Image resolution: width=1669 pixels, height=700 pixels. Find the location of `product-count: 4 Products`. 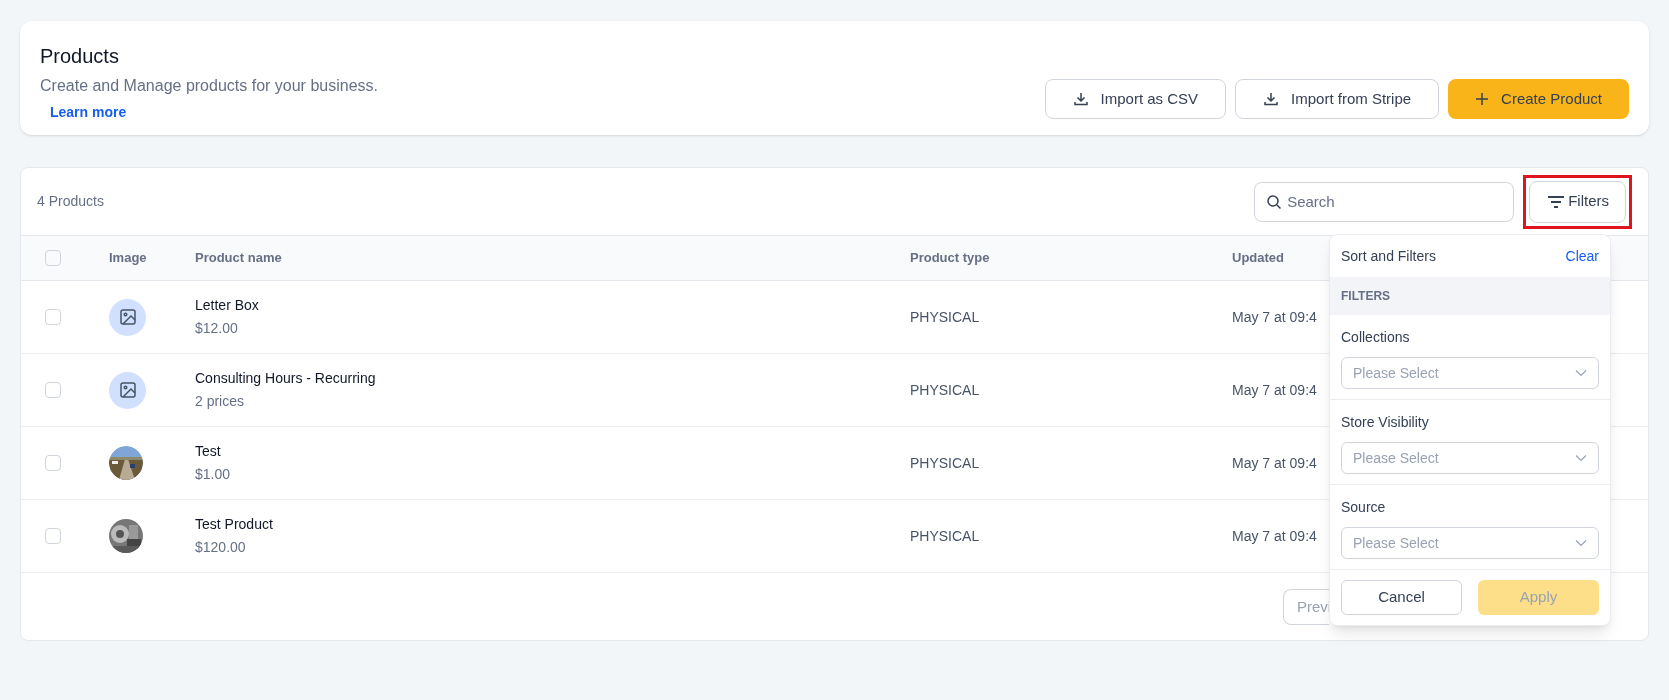

product-count: 4 Products is located at coordinates (70, 201).